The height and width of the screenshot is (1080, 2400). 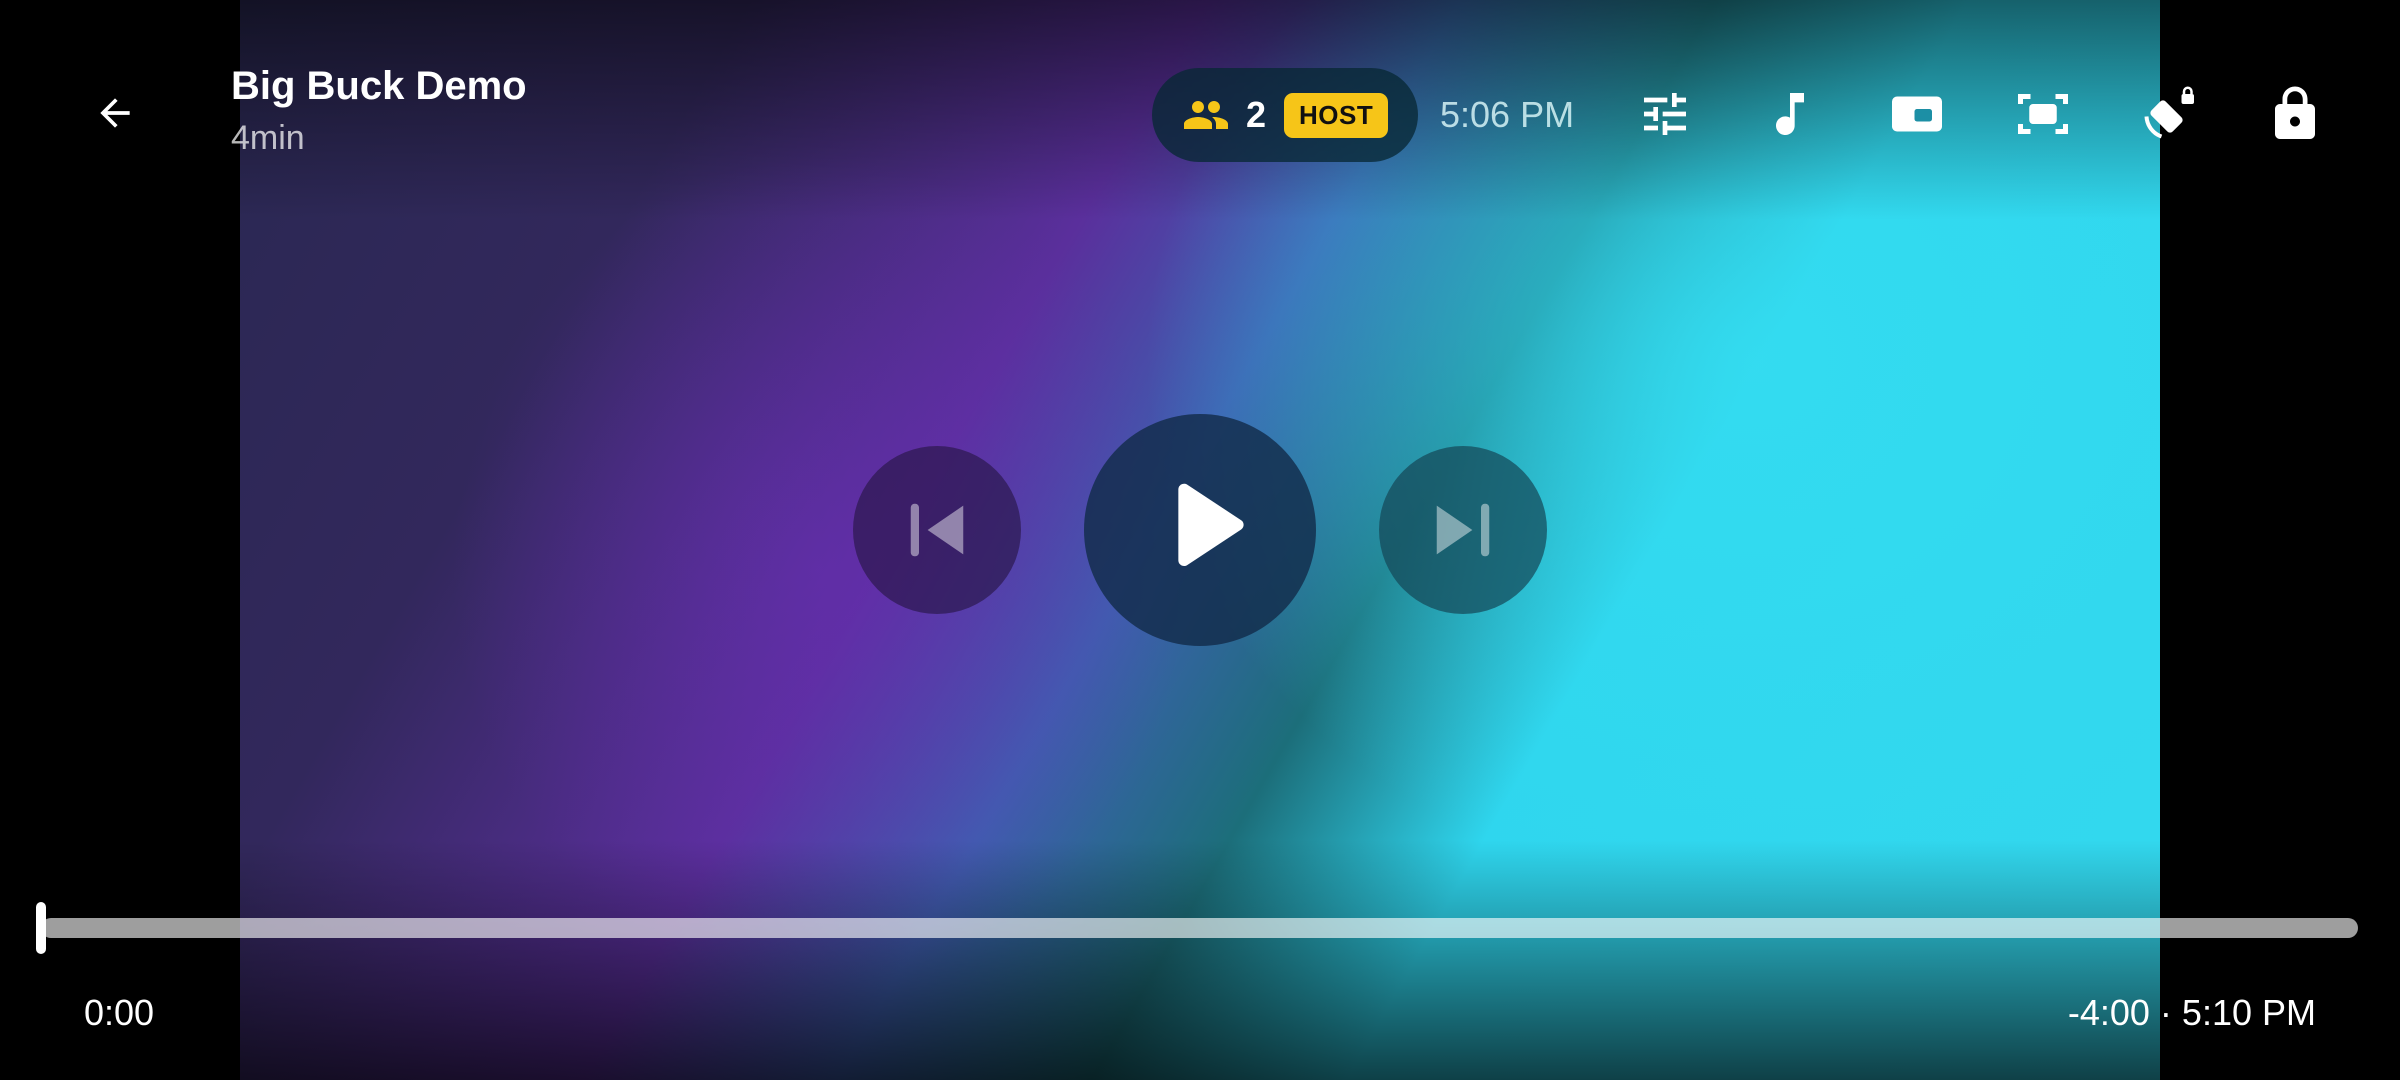 I want to click on settings-sliders-button, so click(x=1665, y=114).